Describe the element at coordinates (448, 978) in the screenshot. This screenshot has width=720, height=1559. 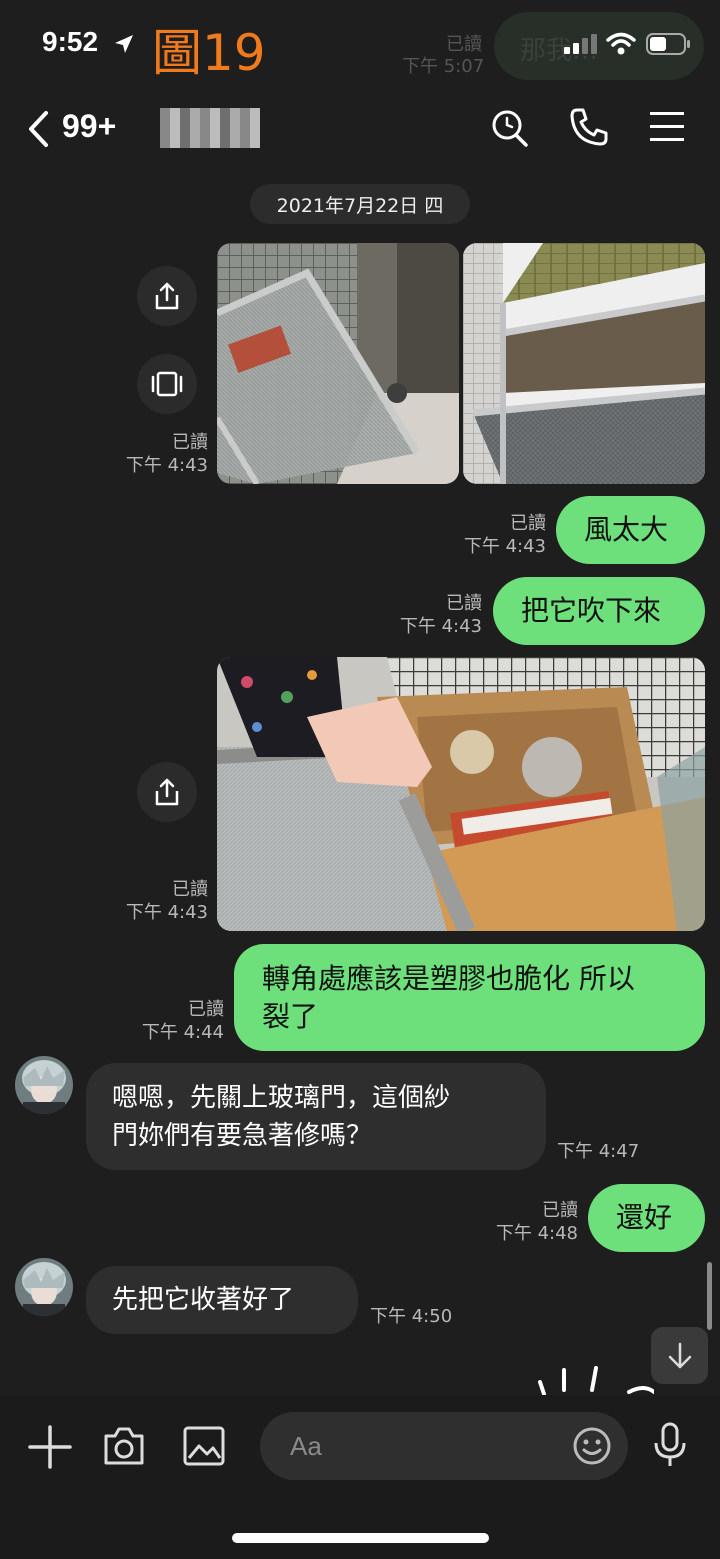
I see `message-text-line: 轉角處應該是塑膠也脆化 所以` at that location.